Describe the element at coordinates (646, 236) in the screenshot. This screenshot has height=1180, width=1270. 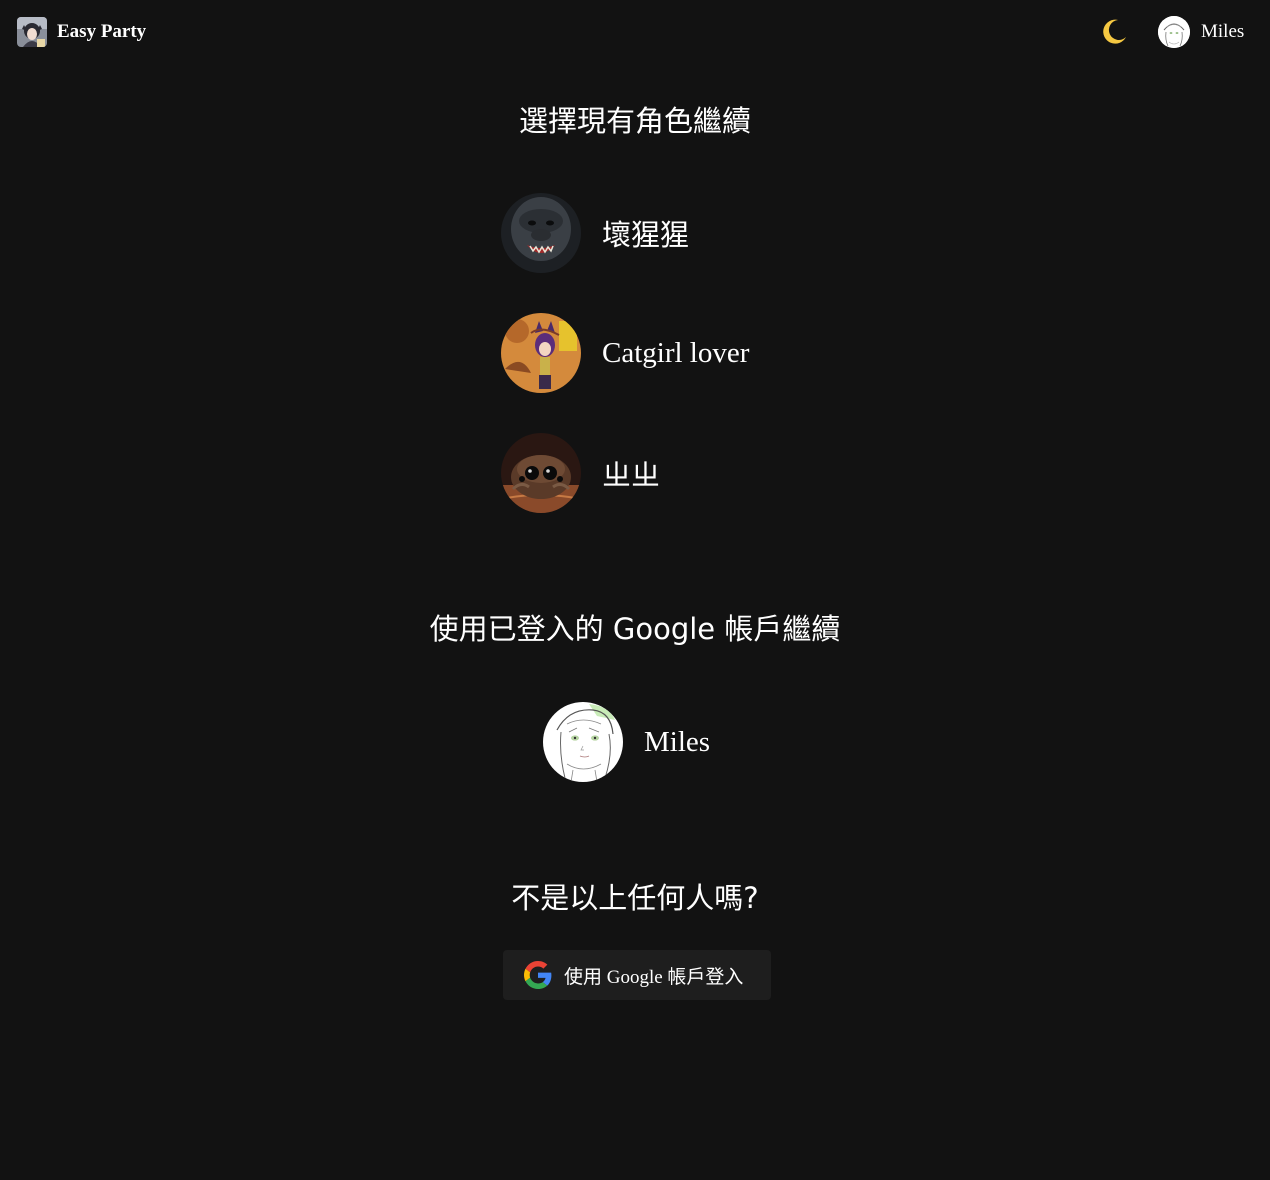
I see `character-name: 壞猩猩` at that location.